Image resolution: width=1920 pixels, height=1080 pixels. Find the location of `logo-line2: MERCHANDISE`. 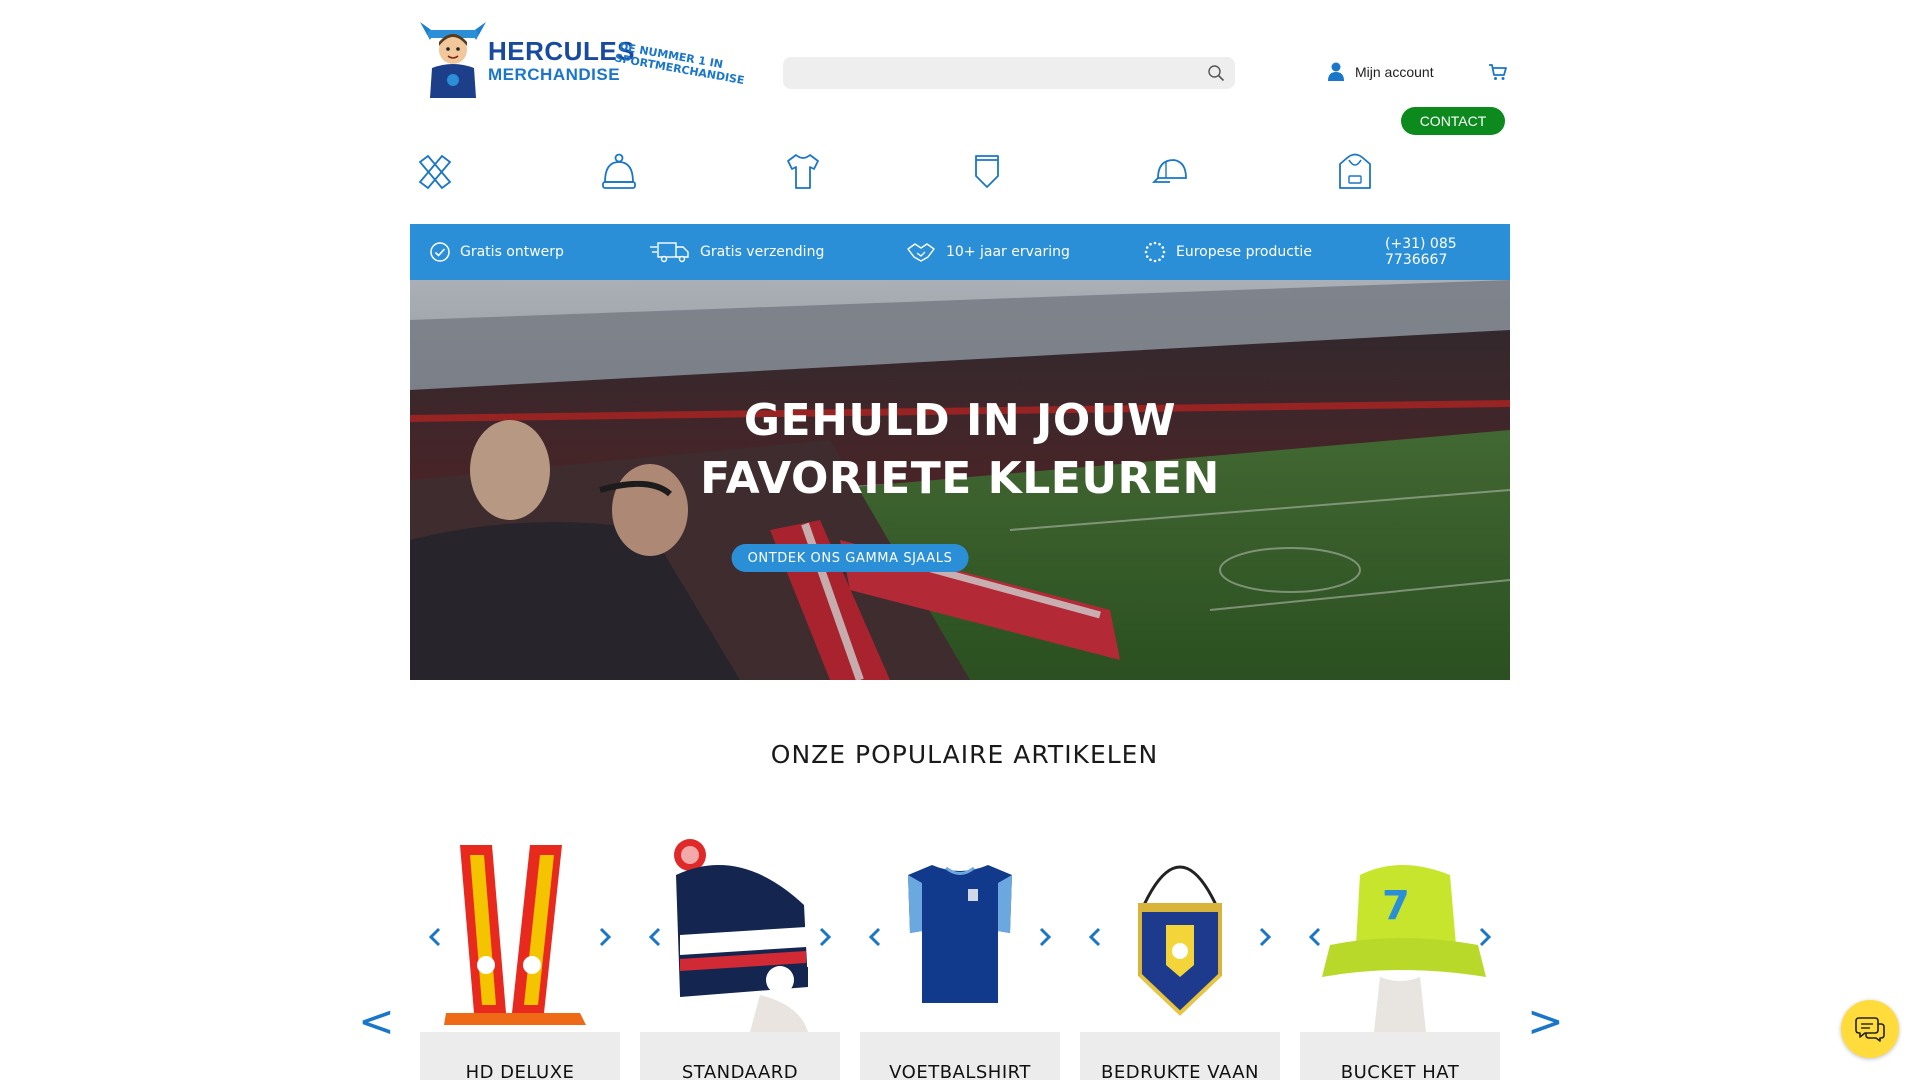

logo-line2: MERCHANDISE is located at coordinates (554, 74).